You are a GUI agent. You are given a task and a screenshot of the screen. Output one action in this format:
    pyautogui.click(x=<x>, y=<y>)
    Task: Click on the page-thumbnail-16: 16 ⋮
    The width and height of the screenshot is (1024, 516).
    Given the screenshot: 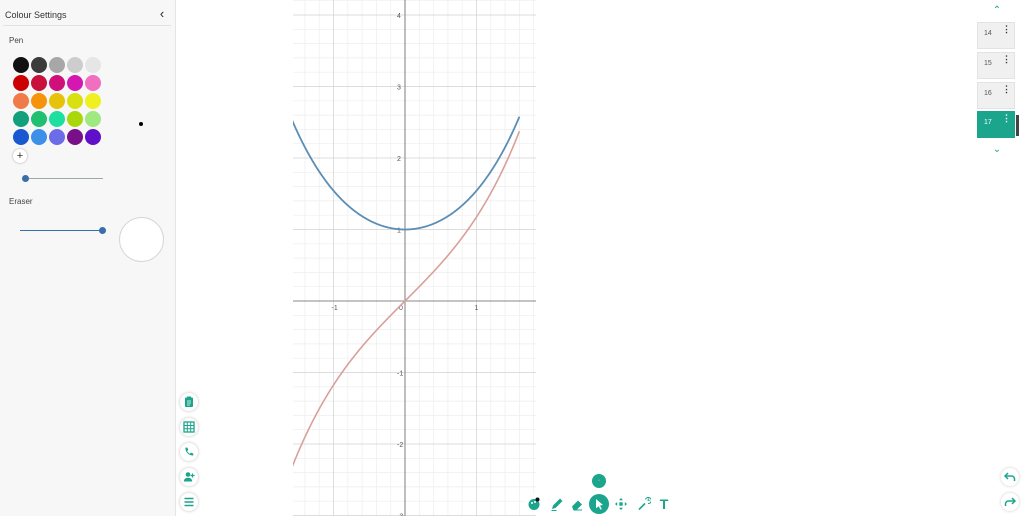 What is the action you would take?
    pyautogui.click(x=996, y=95)
    